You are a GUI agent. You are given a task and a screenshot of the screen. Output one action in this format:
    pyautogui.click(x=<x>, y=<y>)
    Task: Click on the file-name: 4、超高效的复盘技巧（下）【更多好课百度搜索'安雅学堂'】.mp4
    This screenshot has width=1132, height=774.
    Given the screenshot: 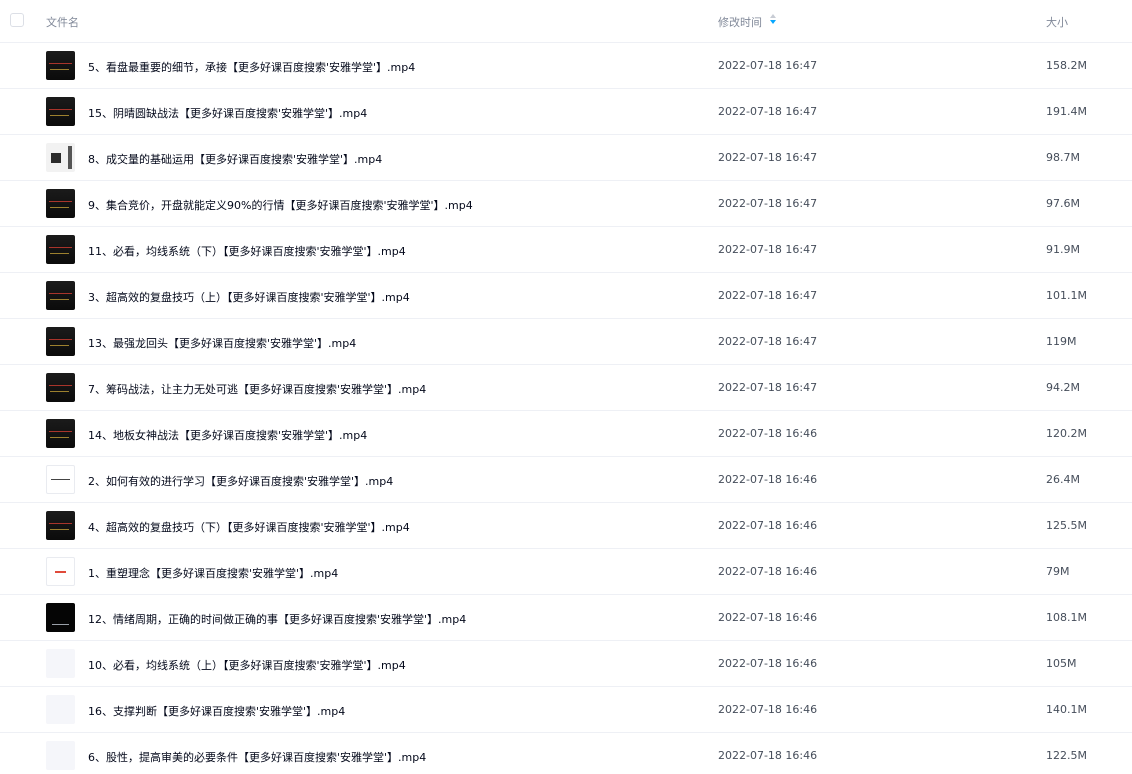 What is the action you would take?
    pyautogui.click(x=249, y=527)
    